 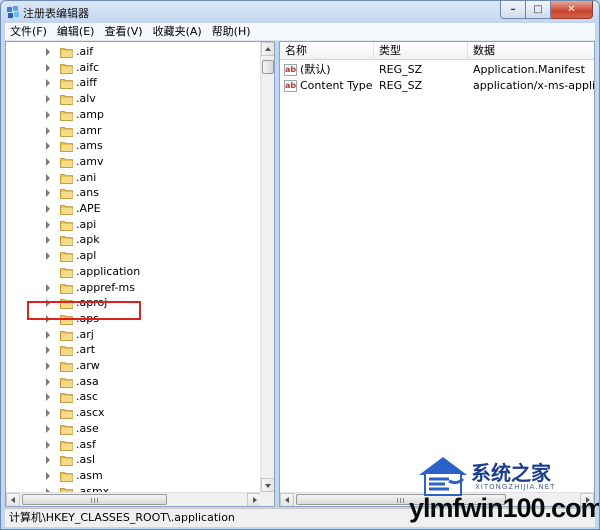 I want to click on tree-item: .ase, so click(x=133, y=429).